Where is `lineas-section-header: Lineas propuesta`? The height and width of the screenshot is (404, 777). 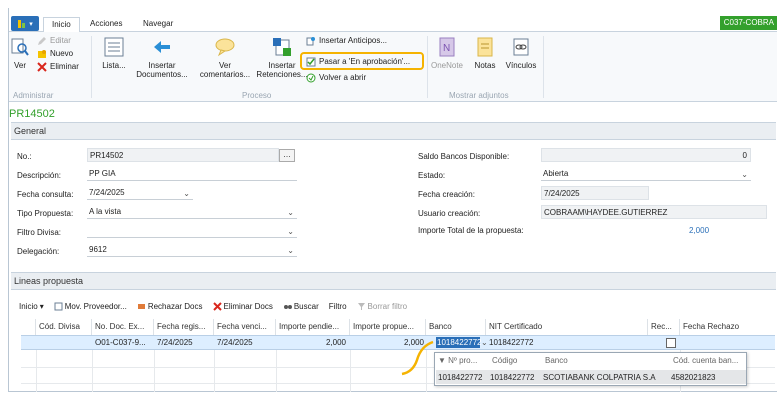 lineas-section-header: Lineas propuesta is located at coordinates (393, 281).